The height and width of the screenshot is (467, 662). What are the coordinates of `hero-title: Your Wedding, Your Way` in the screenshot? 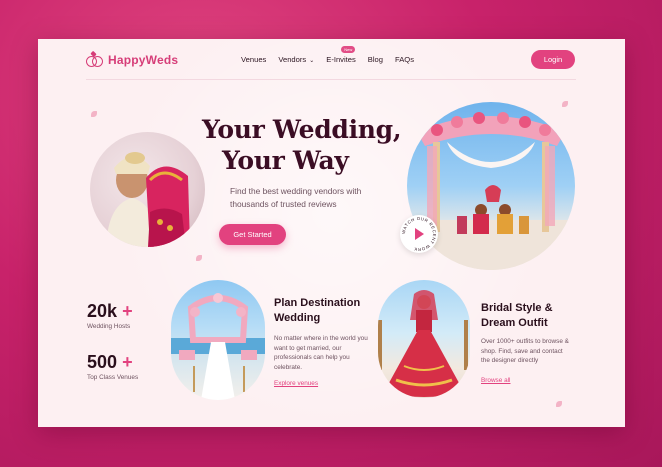 It's located at (302, 145).